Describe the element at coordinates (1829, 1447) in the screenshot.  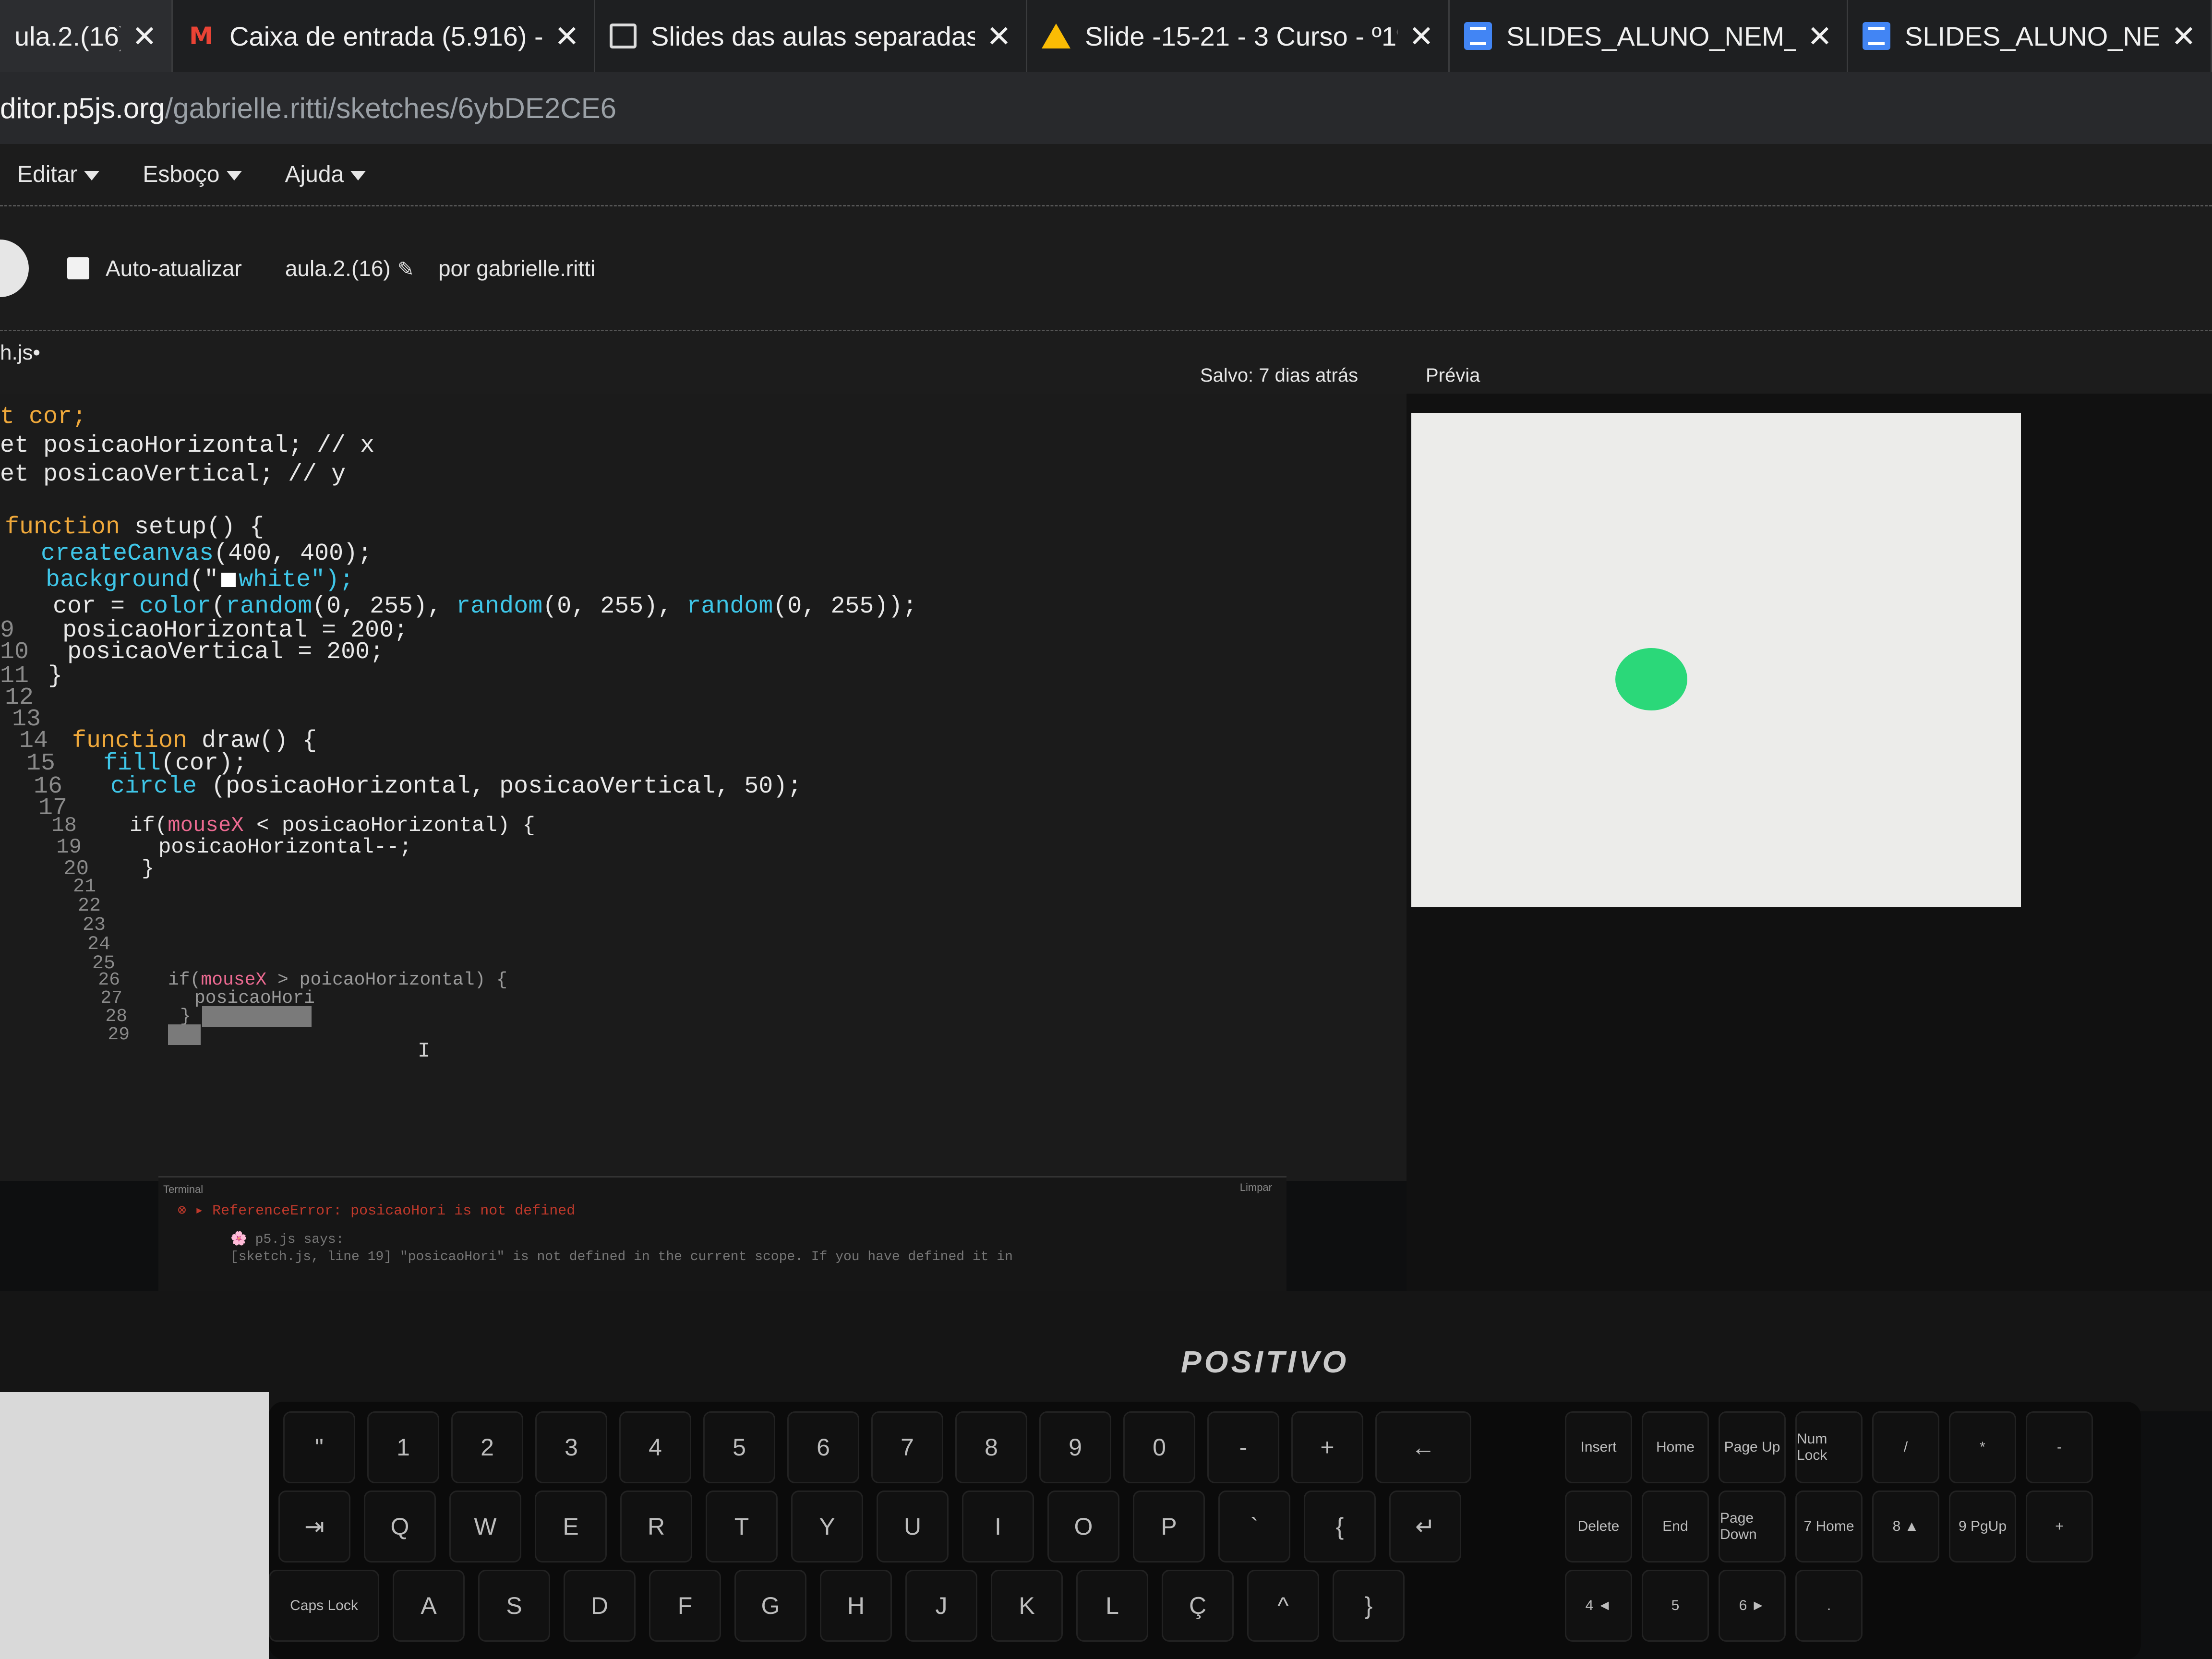
I see `key: Num Lock` at that location.